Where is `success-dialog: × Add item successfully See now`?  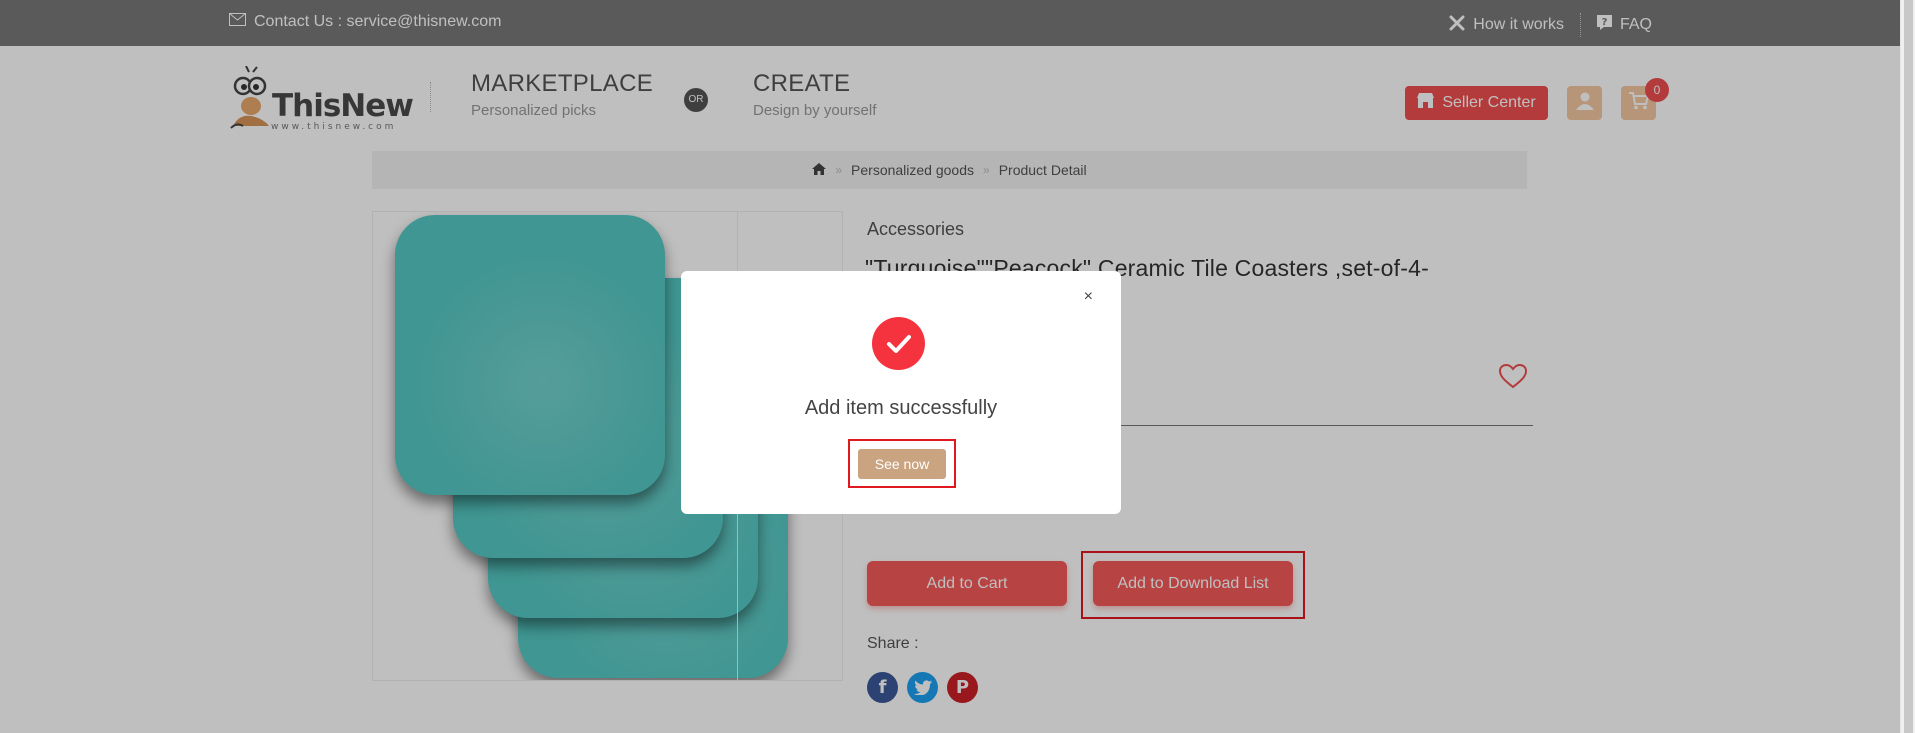 success-dialog: × Add item successfully See now is located at coordinates (901, 392).